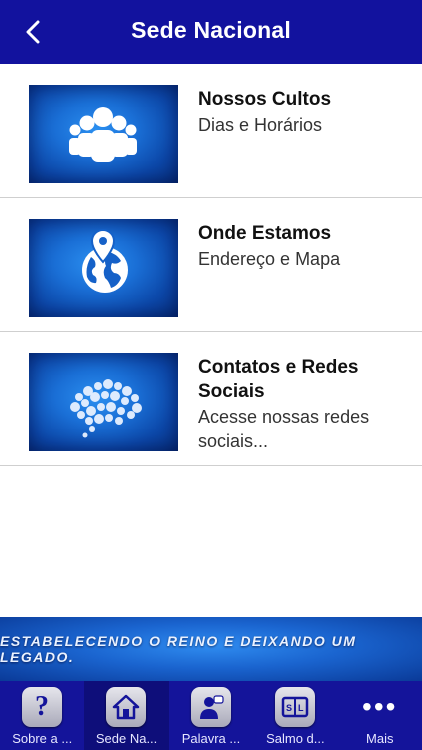  What do you see at coordinates (106, 408) in the screenshot?
I see `social-media-cloud-icon` at bounding box center [106, 408].